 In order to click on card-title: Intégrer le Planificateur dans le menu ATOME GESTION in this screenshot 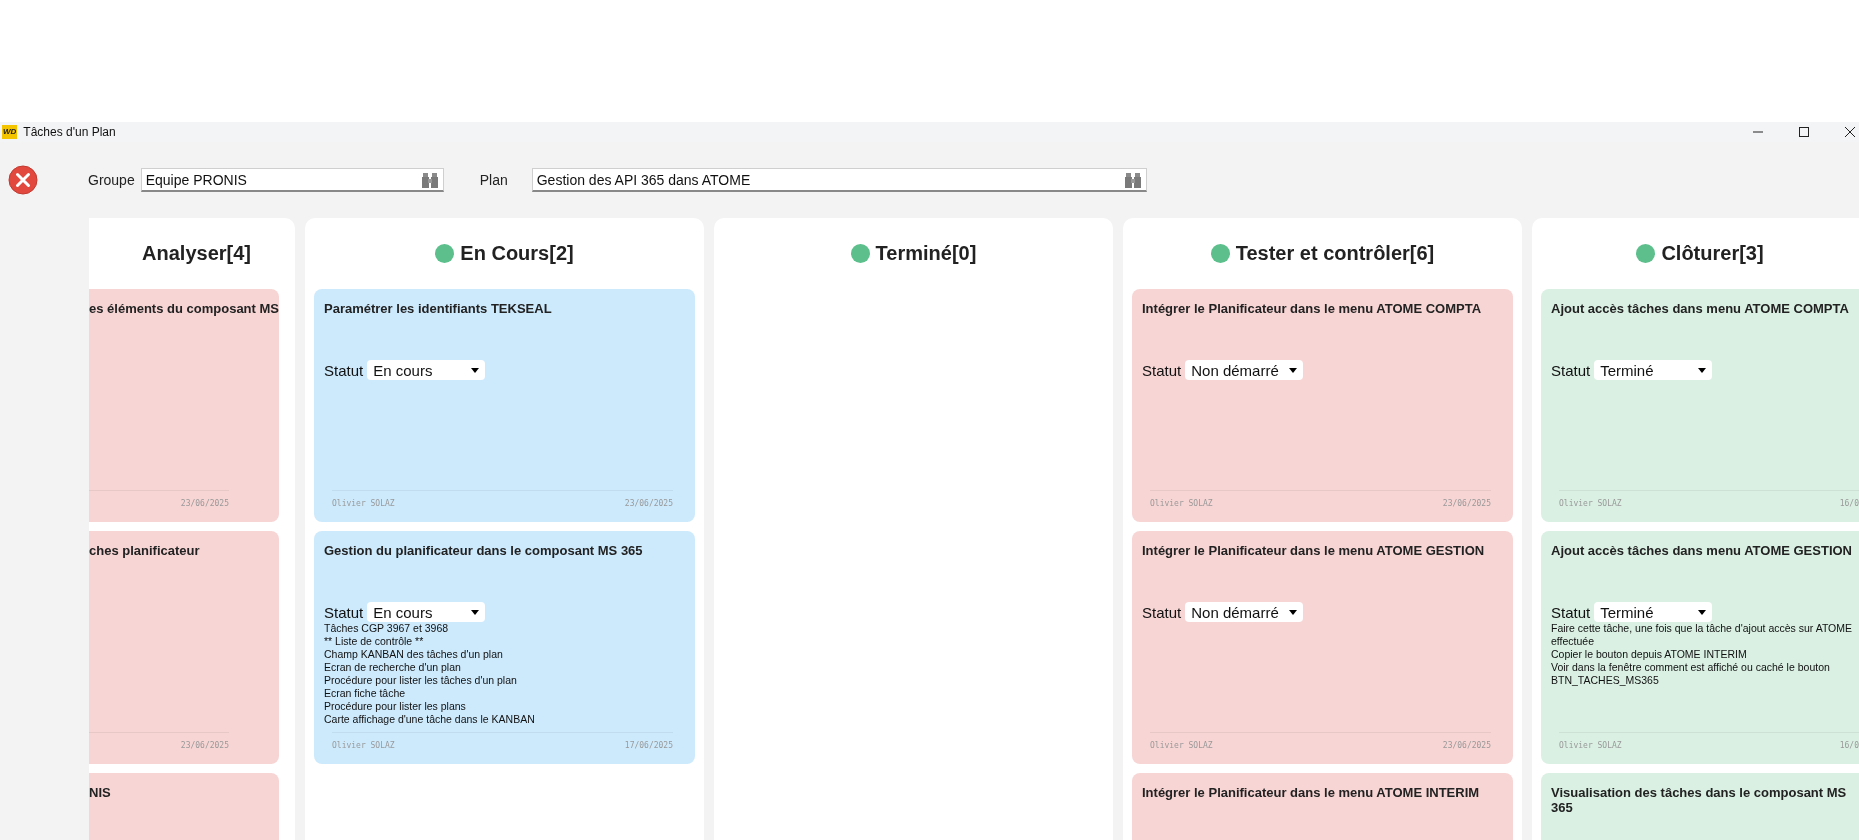, I will do `click(1313, 550)`.